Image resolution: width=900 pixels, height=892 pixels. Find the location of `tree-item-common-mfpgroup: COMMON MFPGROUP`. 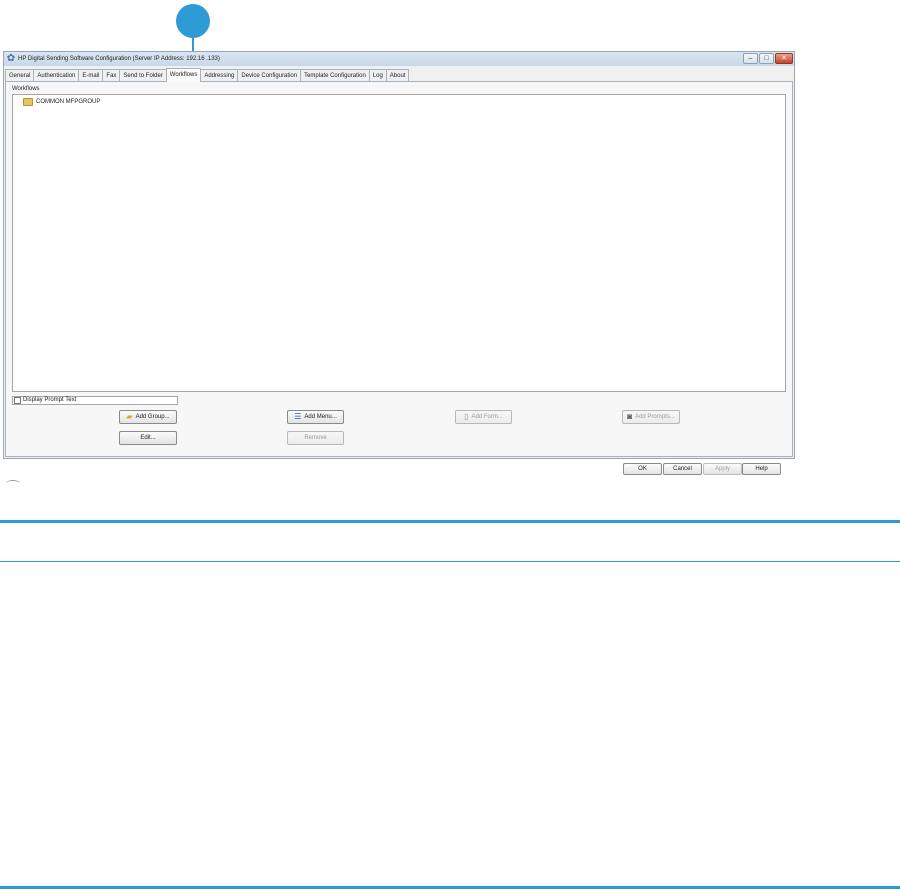

tree-item-common-mfpgroup: COMMON MFPGROUP is located at coordinates (61, 102).